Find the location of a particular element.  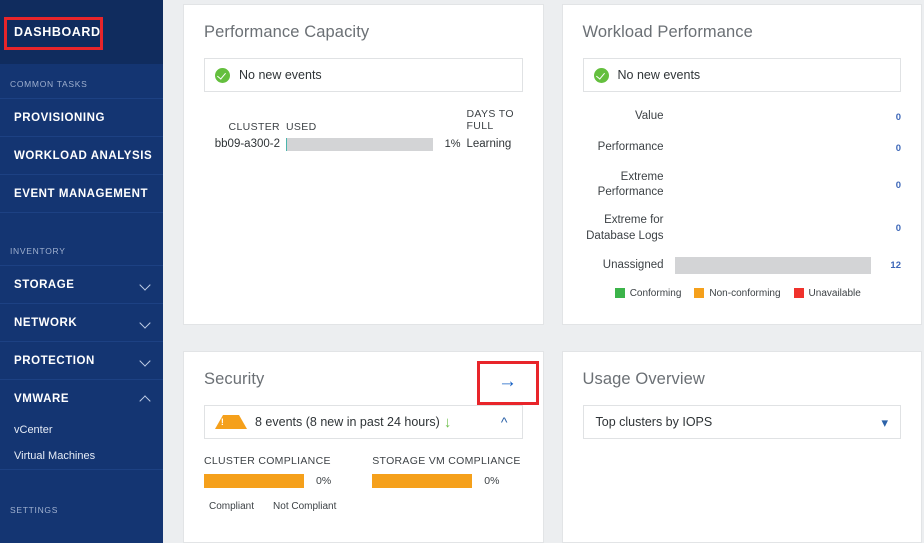

legend-swatch-unavailable is located at coordinates (798, 293).